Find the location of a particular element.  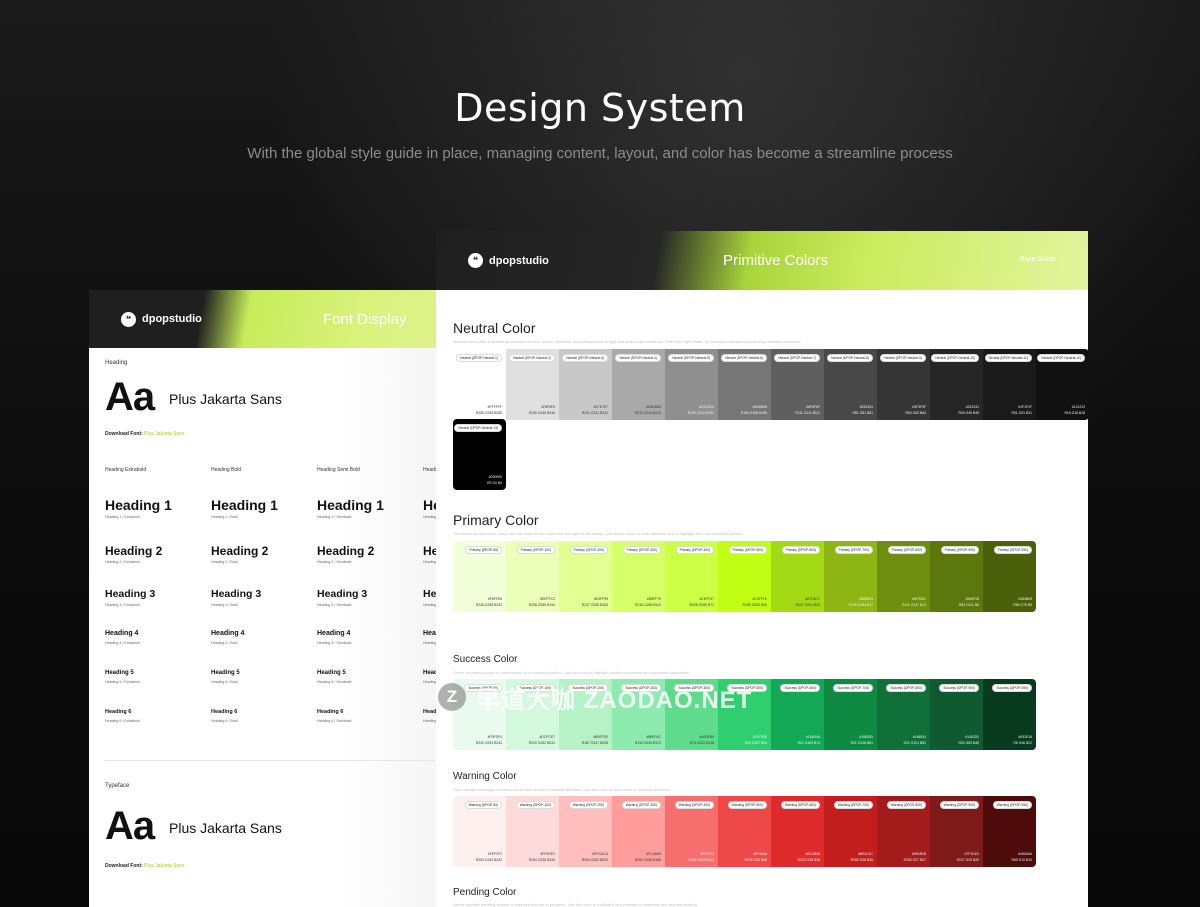

color-swatch: Primary (DPOP-500) #C3FF1E R195 G255 B30 is located at coordinates (744, 576).